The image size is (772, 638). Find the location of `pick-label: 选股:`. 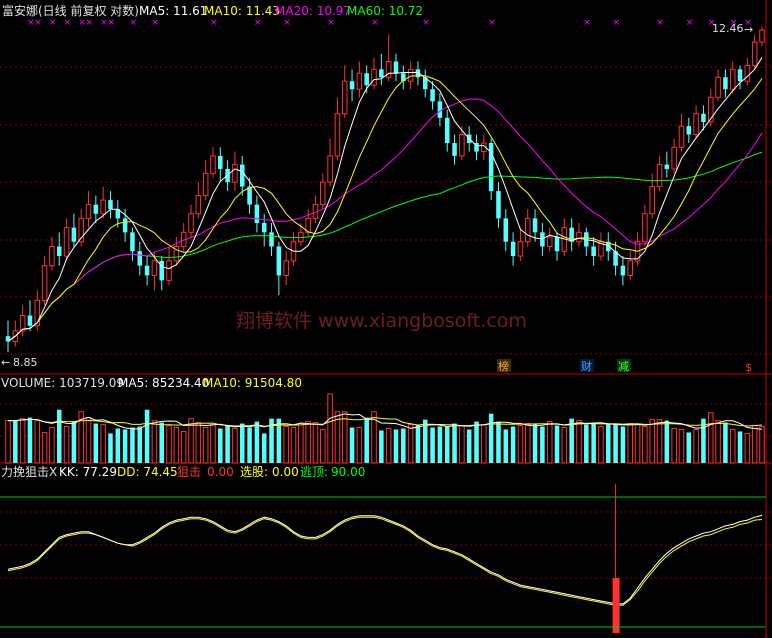

pick-label: 选股: is located at coordinates (254, 472).